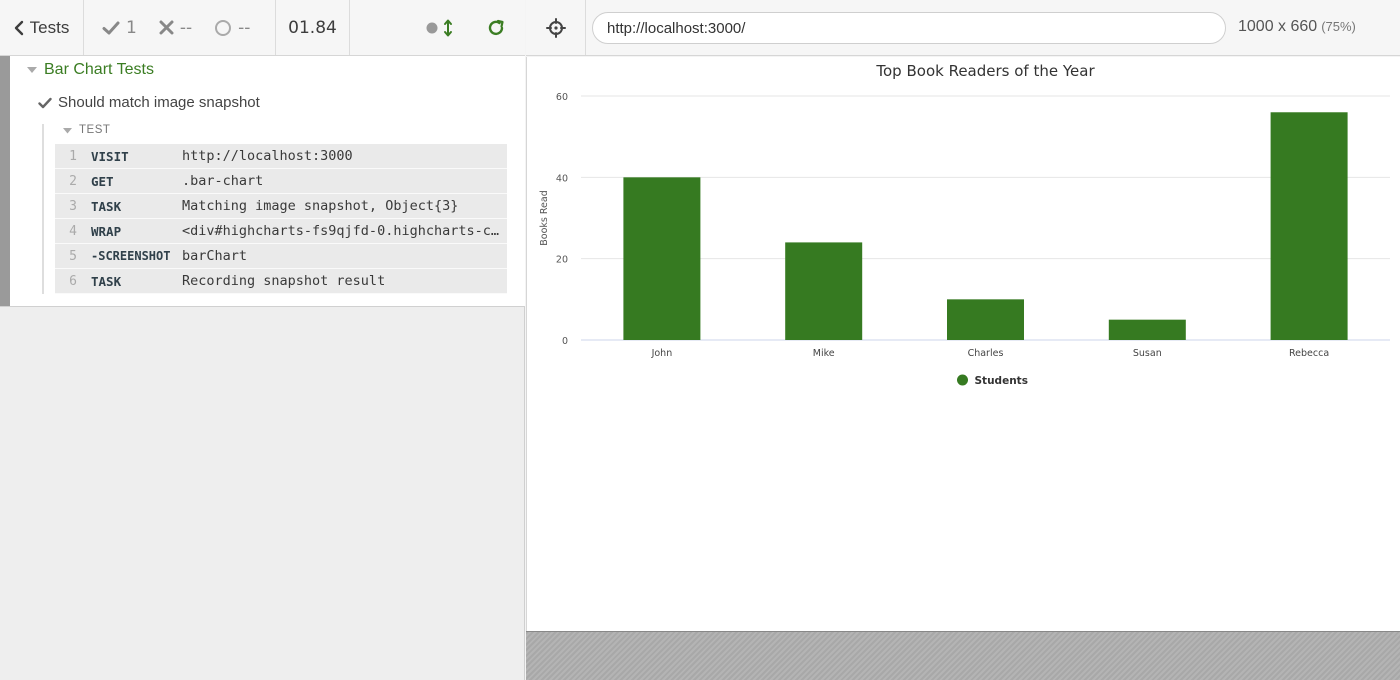  I want to click on app-frame-backdrop, so click(963, 655).